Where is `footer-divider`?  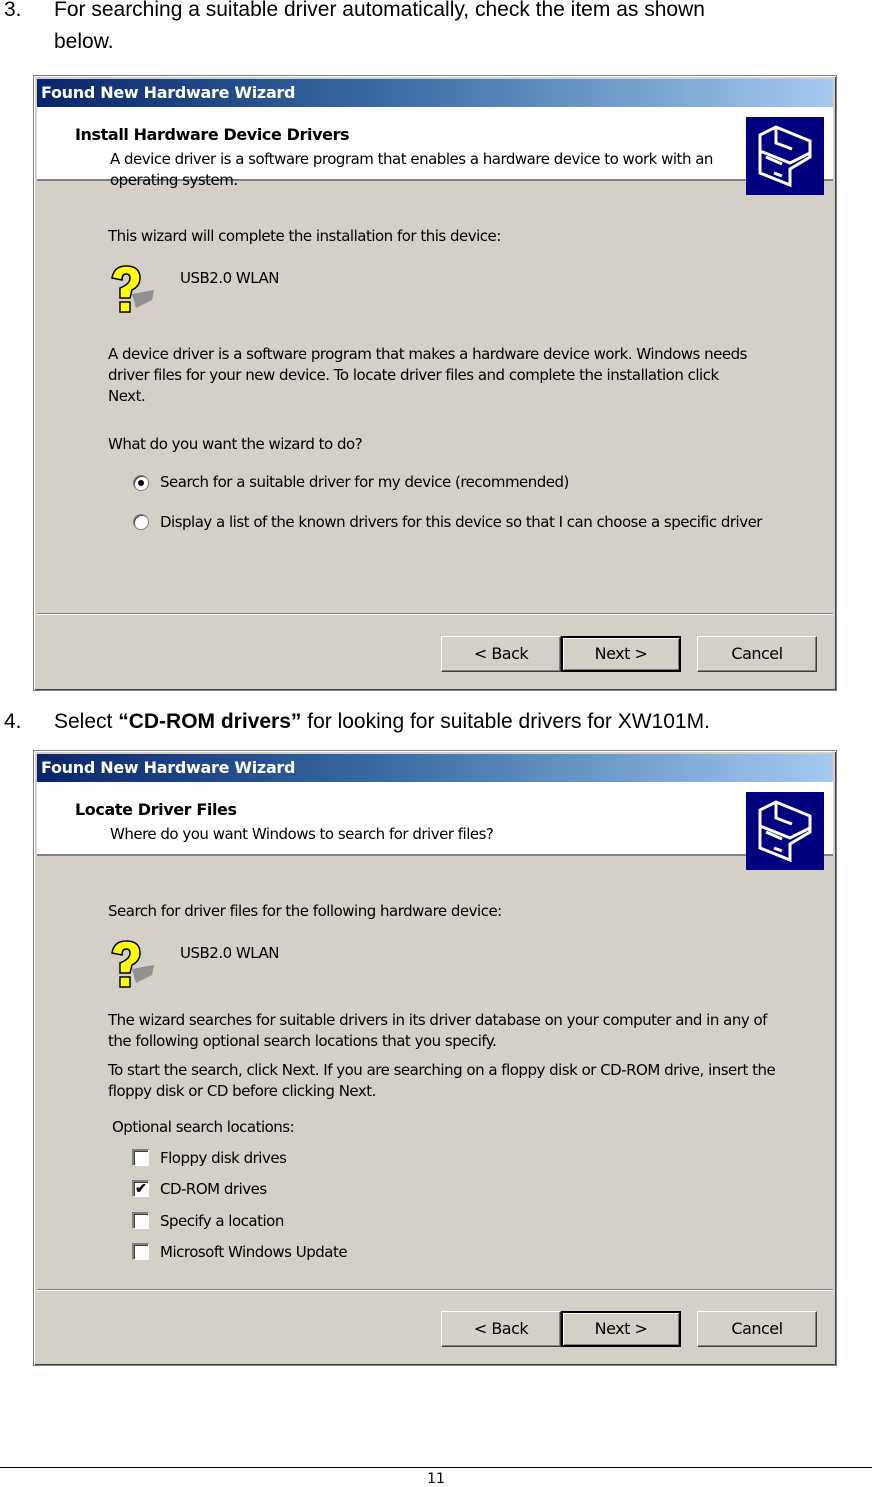
footer-divider is located at coordinates (436, 1467).